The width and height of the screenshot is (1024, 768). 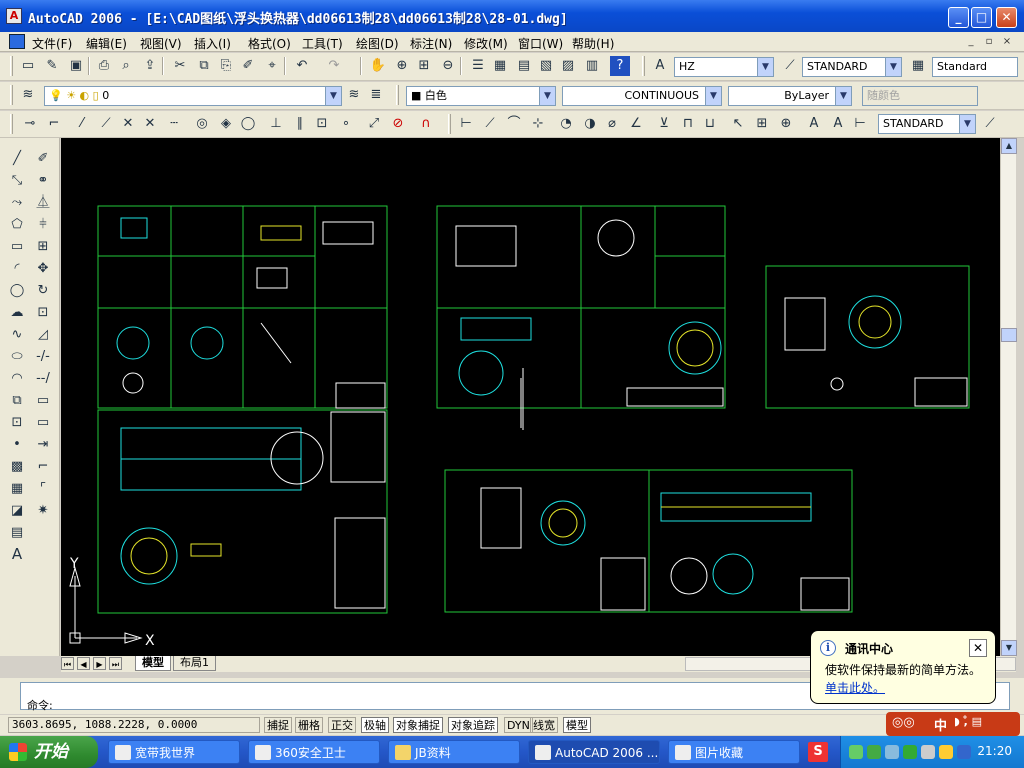 I want to click on grid-toggle: 栅格, so click(x=309, y=725).